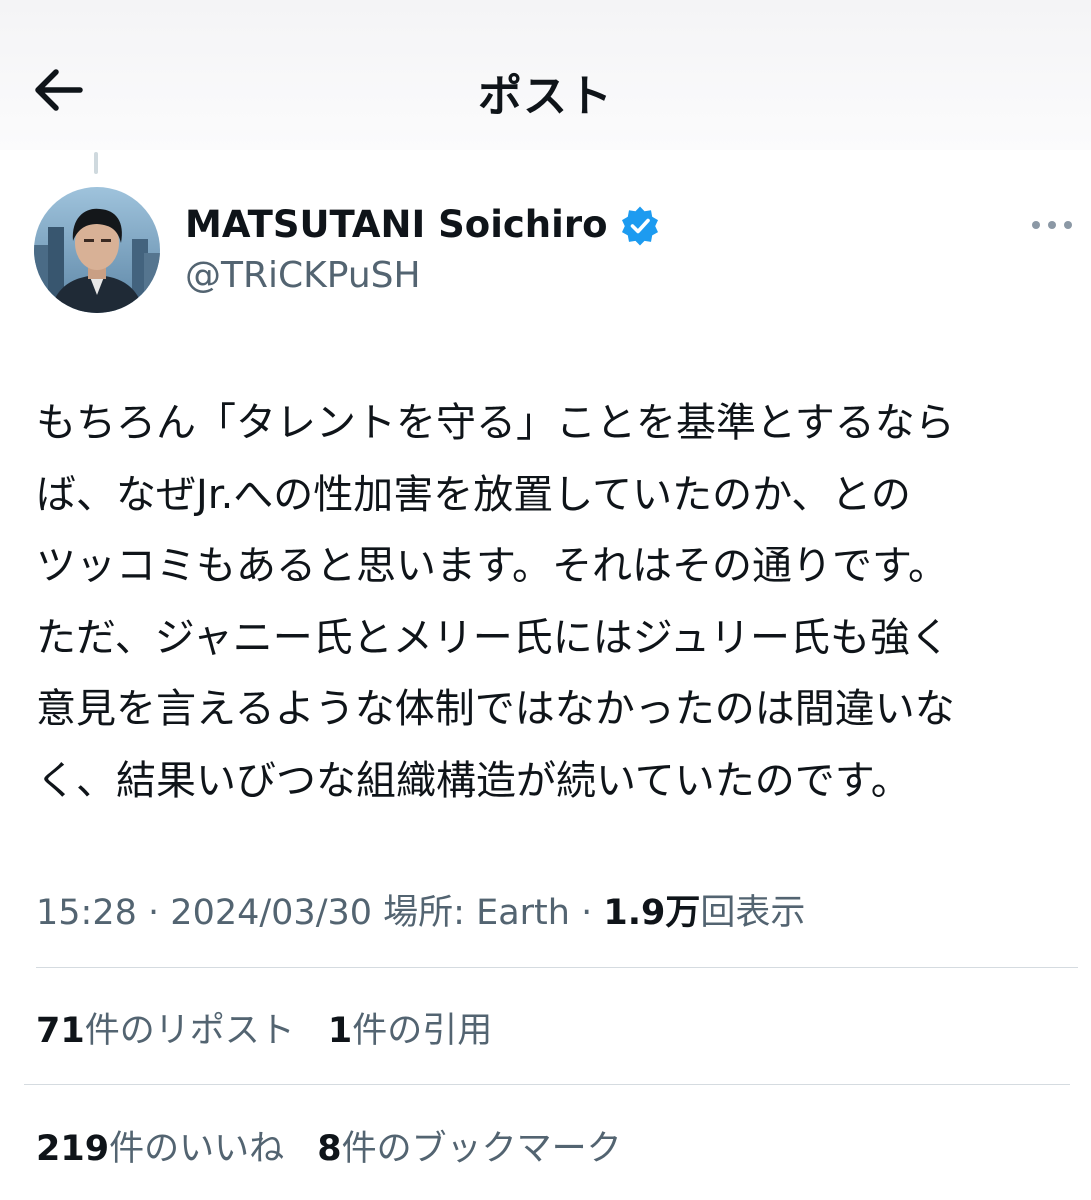 The width and height of the screenshot is (1091, 1200). I want to click on engagement-stats-row: 71件のリポスト 1件の引用, so click(275, 1027).